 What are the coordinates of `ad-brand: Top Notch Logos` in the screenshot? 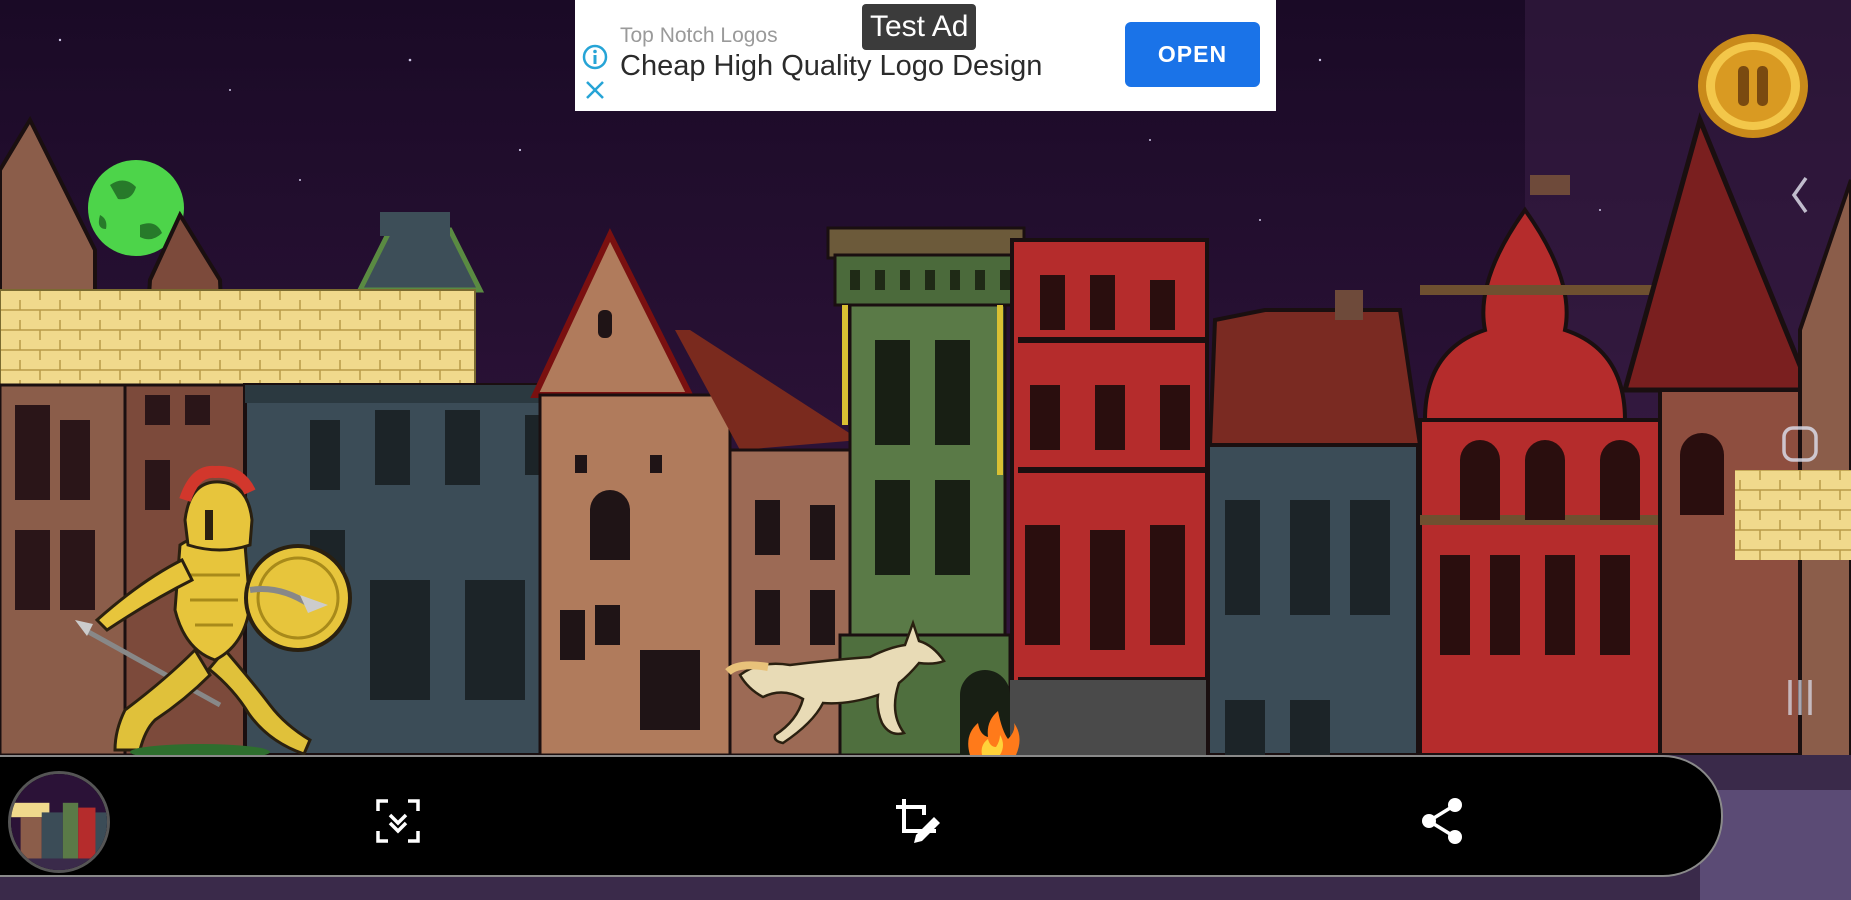 It's located at (699, 35).